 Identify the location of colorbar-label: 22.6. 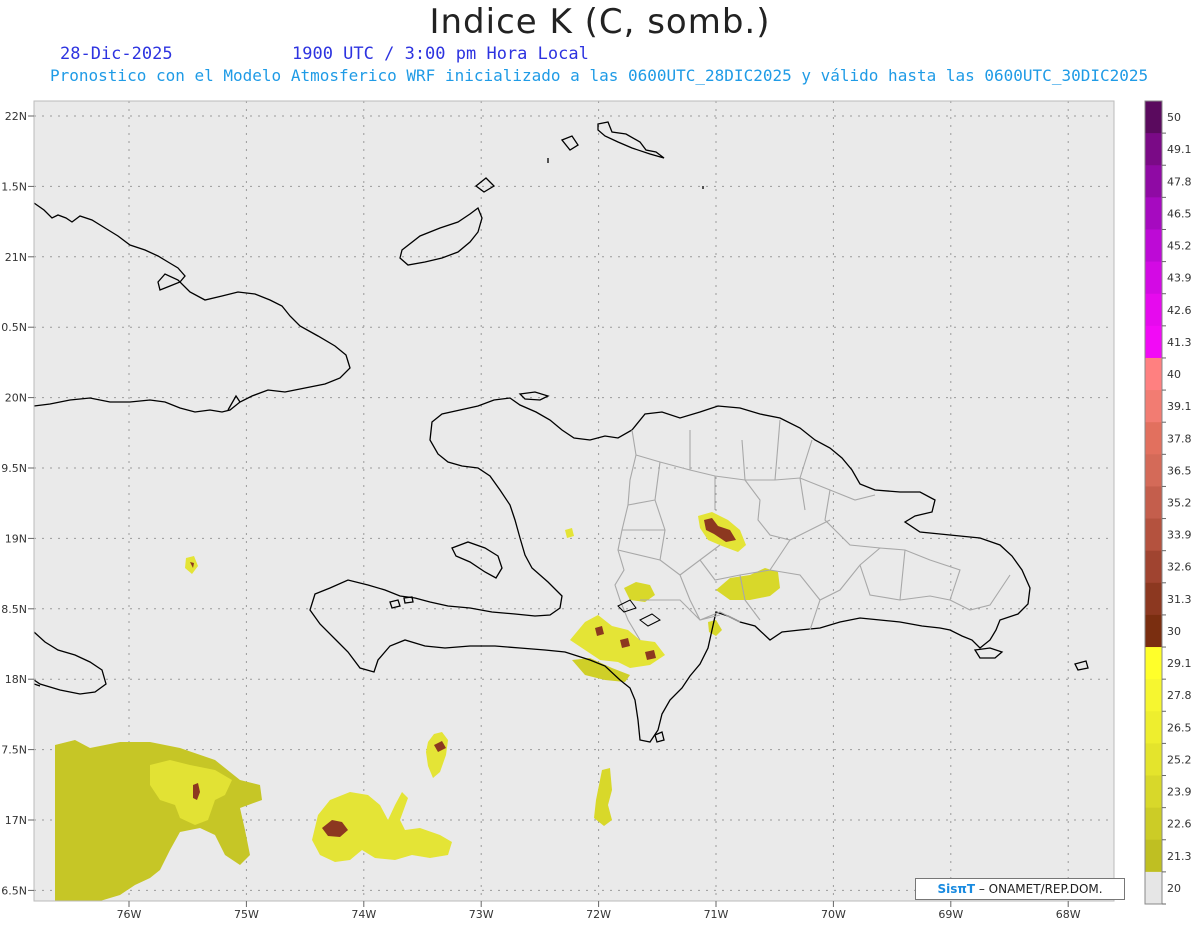
(1179, 824).